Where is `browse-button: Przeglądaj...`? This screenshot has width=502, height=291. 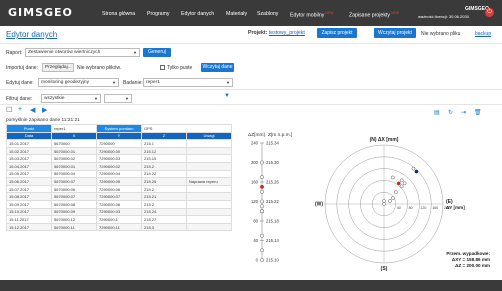
browse-button: Przeglądaj... is located at coordinates (58, 67).